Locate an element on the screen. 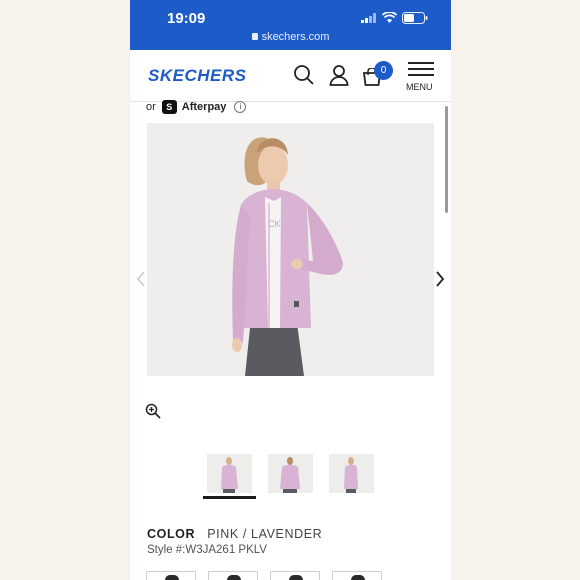 The height and width of the screenshot is (580, 580). zoom-in-icon is located at coordinates (153, 411).